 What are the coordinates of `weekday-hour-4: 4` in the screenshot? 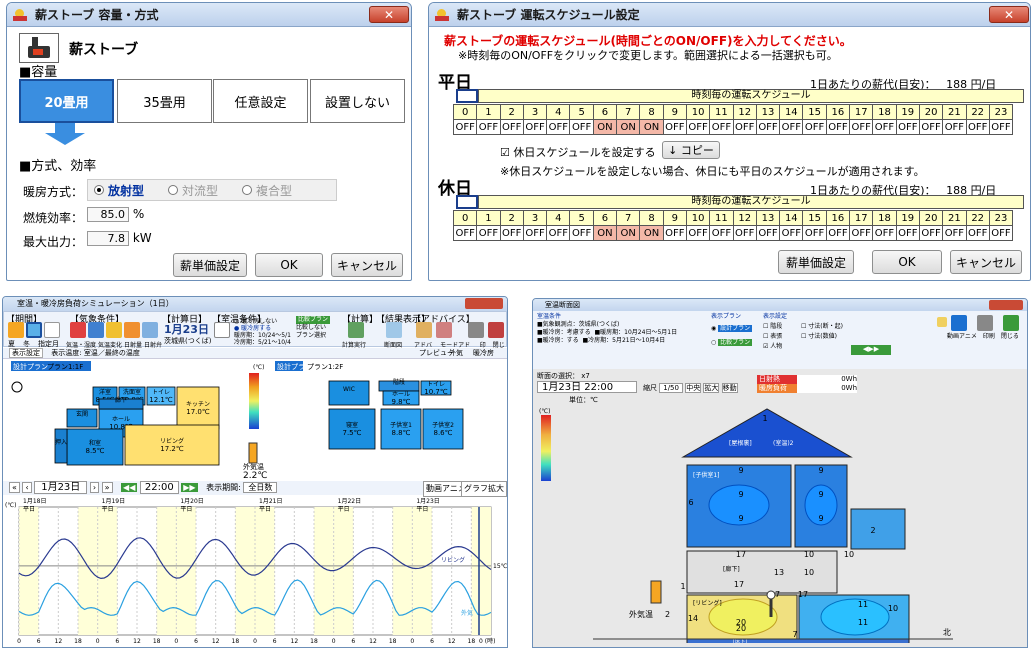 It's located at (558, 112).